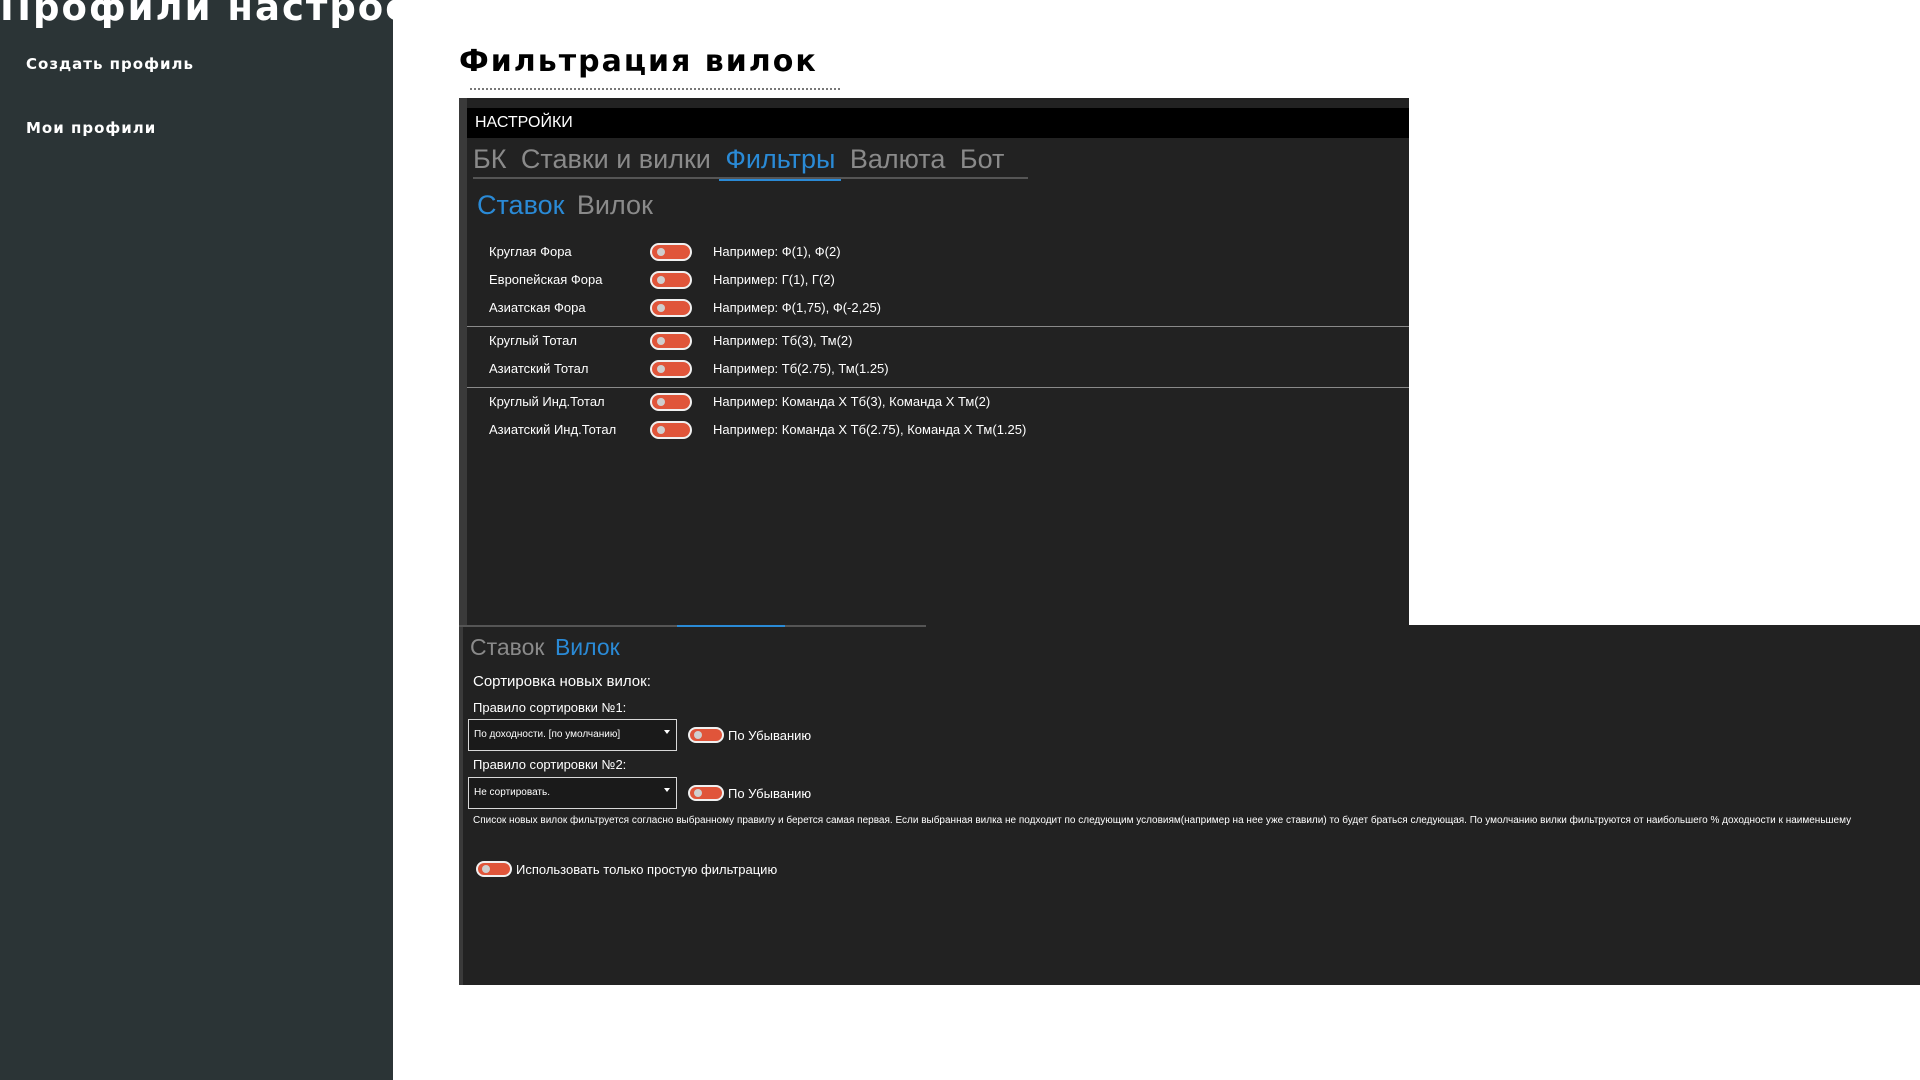 This screenshot has width=1920, height=1080. What do you see at coordinates (550, 764) in the screenshot?
I see `rule2-label: Правило сортировки №2:` at bounding box center [550, 764].